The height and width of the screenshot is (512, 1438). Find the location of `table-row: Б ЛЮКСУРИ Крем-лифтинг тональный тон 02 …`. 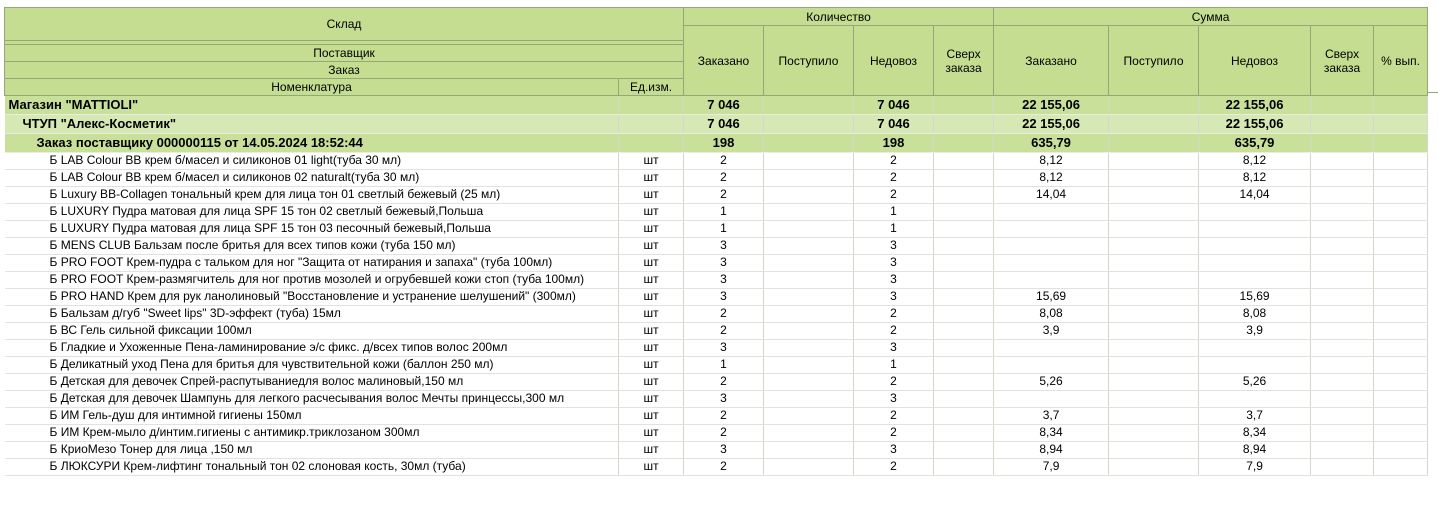

table-row: Б ЛЮКСУРИ Крем-лифтинг тональный тон 02 … is located at coordinates (716, 467).